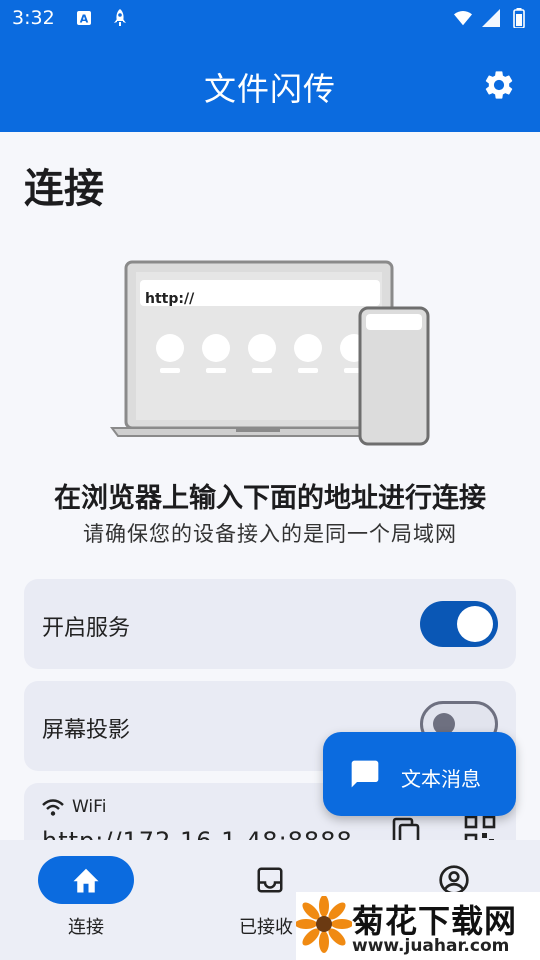 This screenshot has height=960, width=540. What do you see at coordinates (480, 827) in the screenshot?
I see `qr-code-icon` at bounding box center [480, 827].